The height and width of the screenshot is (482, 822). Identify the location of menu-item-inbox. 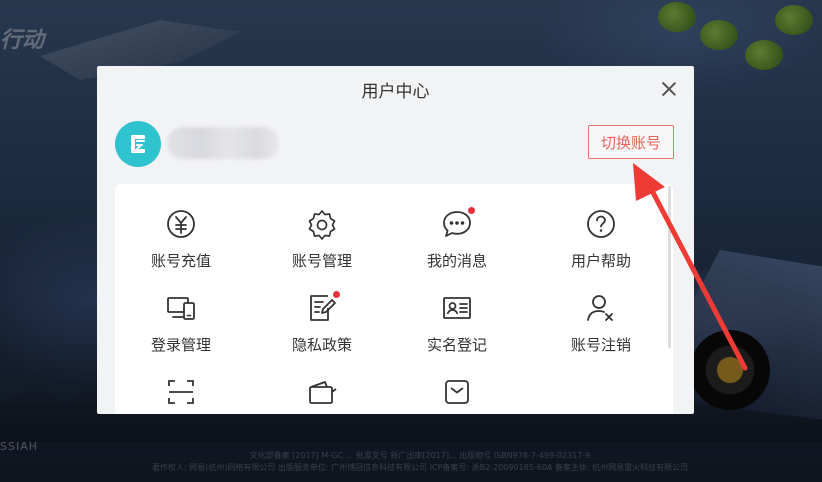
(457, 394).